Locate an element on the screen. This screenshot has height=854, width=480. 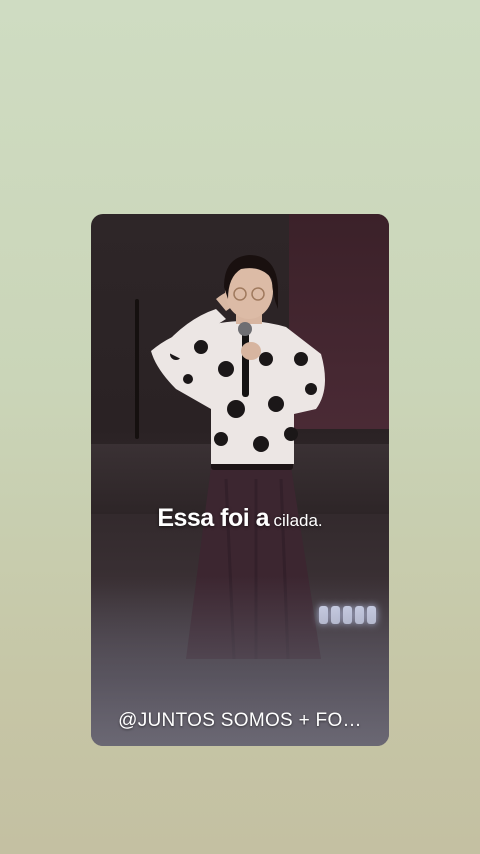
caption-light-text: cilada. is located at coordinates (298, 520).